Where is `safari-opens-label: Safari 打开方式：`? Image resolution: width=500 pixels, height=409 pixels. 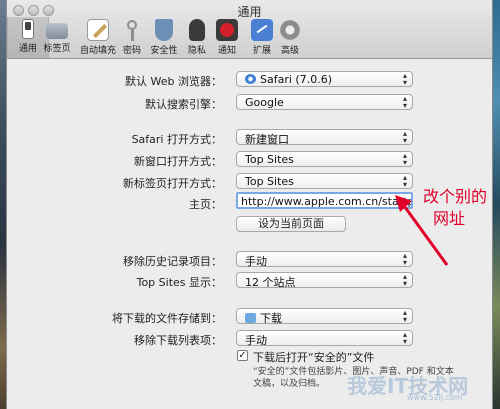
safari-opens-label: Safari 打开方式： is located at coordinates (176, 139).